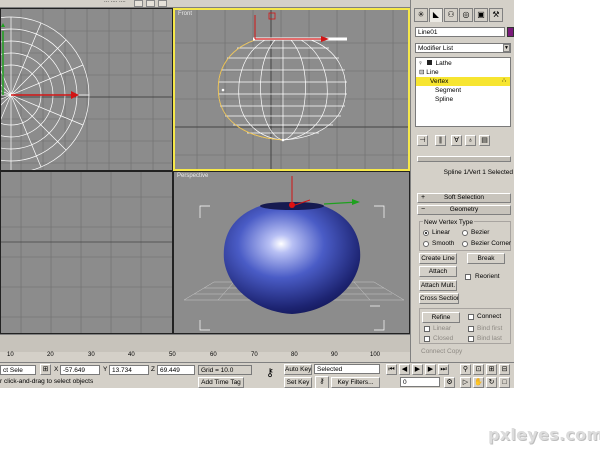 The height and width of the screenshot is (450, 600). I want to click on maximize-viewport-icon: □, so click(504, 382).